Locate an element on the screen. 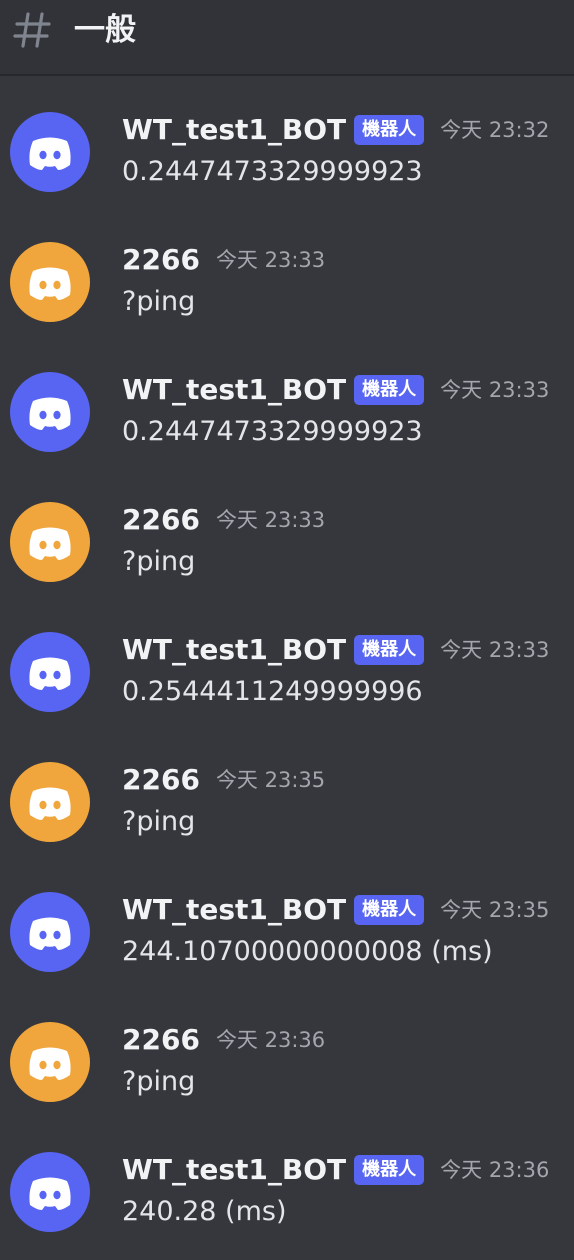 The image size is (574, 1260). message-content: 0.2544411249999996 is located at coordinates (272, 691).